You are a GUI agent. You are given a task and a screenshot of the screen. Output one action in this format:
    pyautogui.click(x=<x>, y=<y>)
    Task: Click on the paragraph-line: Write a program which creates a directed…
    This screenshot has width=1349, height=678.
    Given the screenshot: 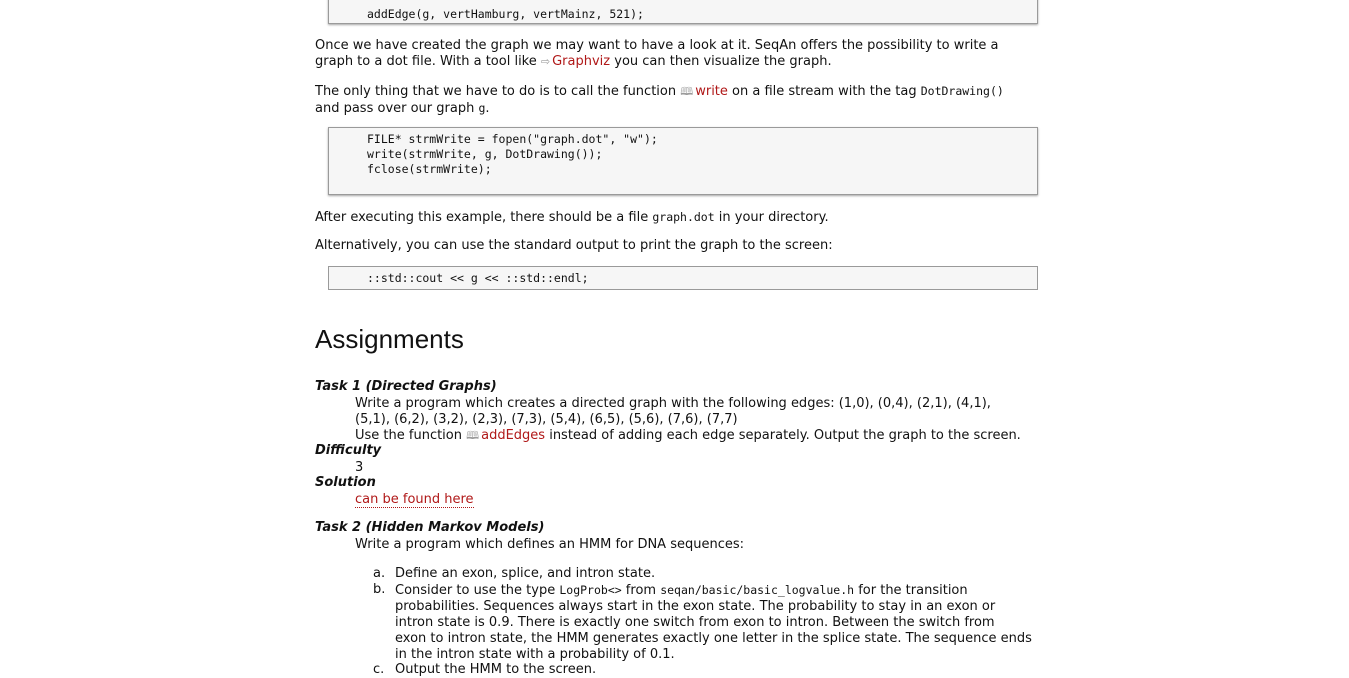 What is the action you would take?
    pyautogui.click(x=673, y=403)
    